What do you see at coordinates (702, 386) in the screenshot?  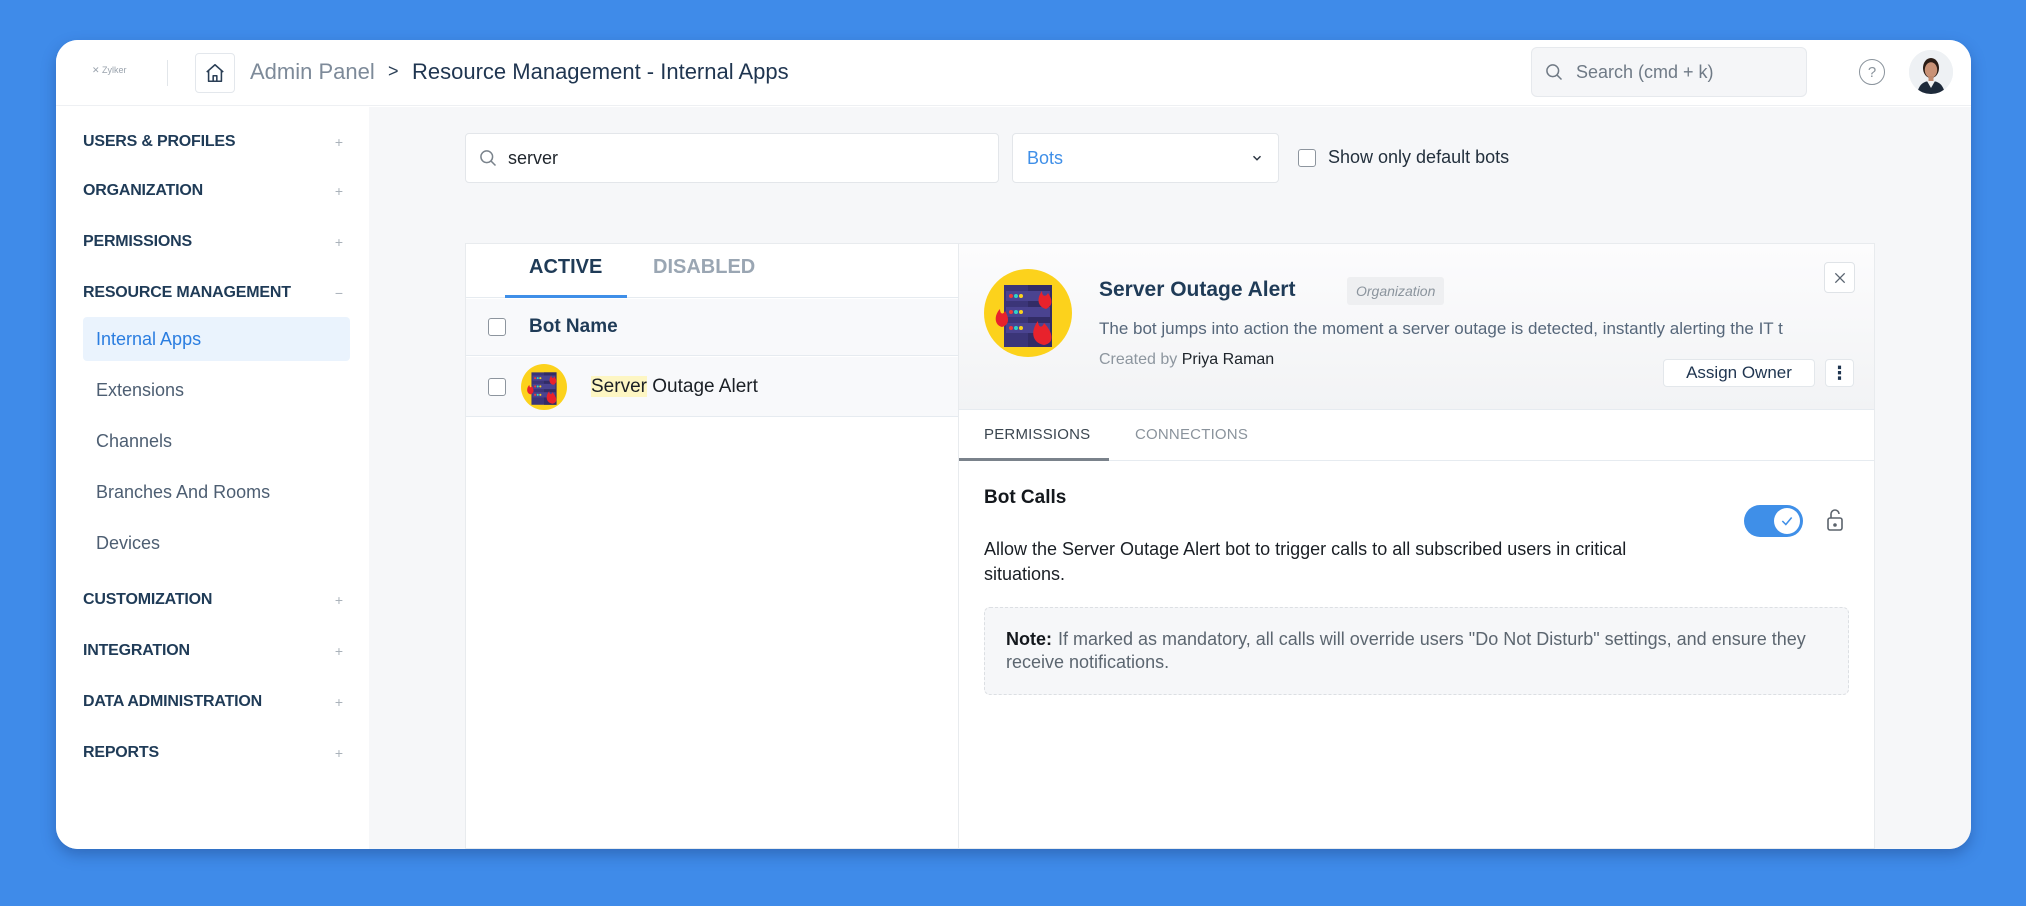 I see `bot-name-rest: Outage Alert` at bounding box center [702, 386].